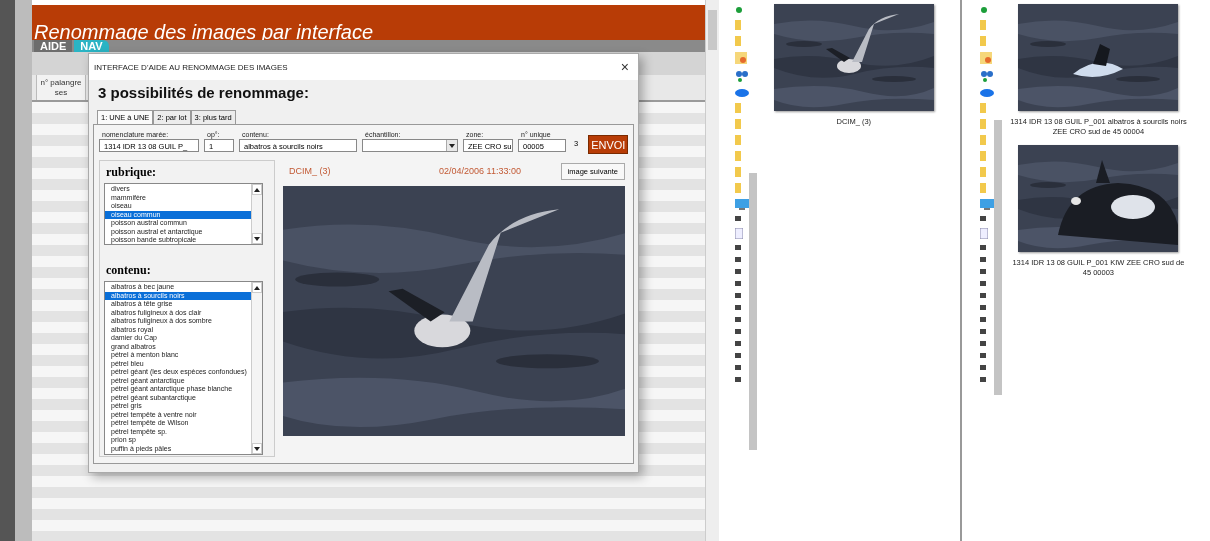 This screenshot has height=541, width=1210. What do you see at coordinates (204, 31) in the screenshot?
I see `app-title: Renommage des images par interface` at bounding box center [204, 31].